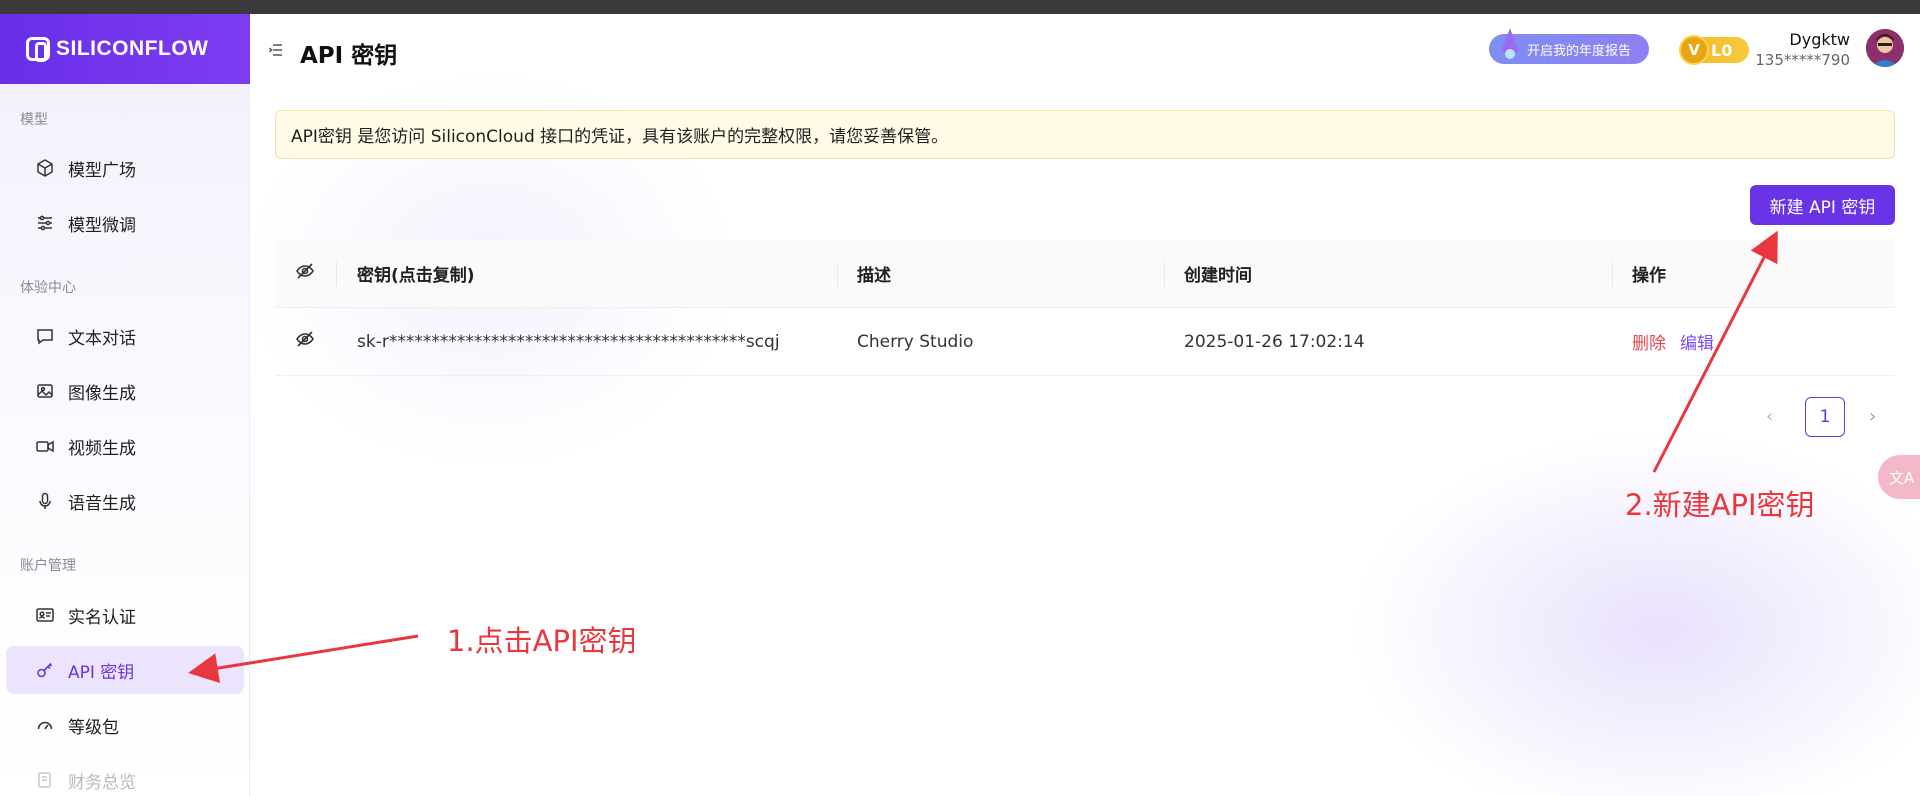  I want to click on annotation-step-1: 1.点击API密钥, so click(542, 641).